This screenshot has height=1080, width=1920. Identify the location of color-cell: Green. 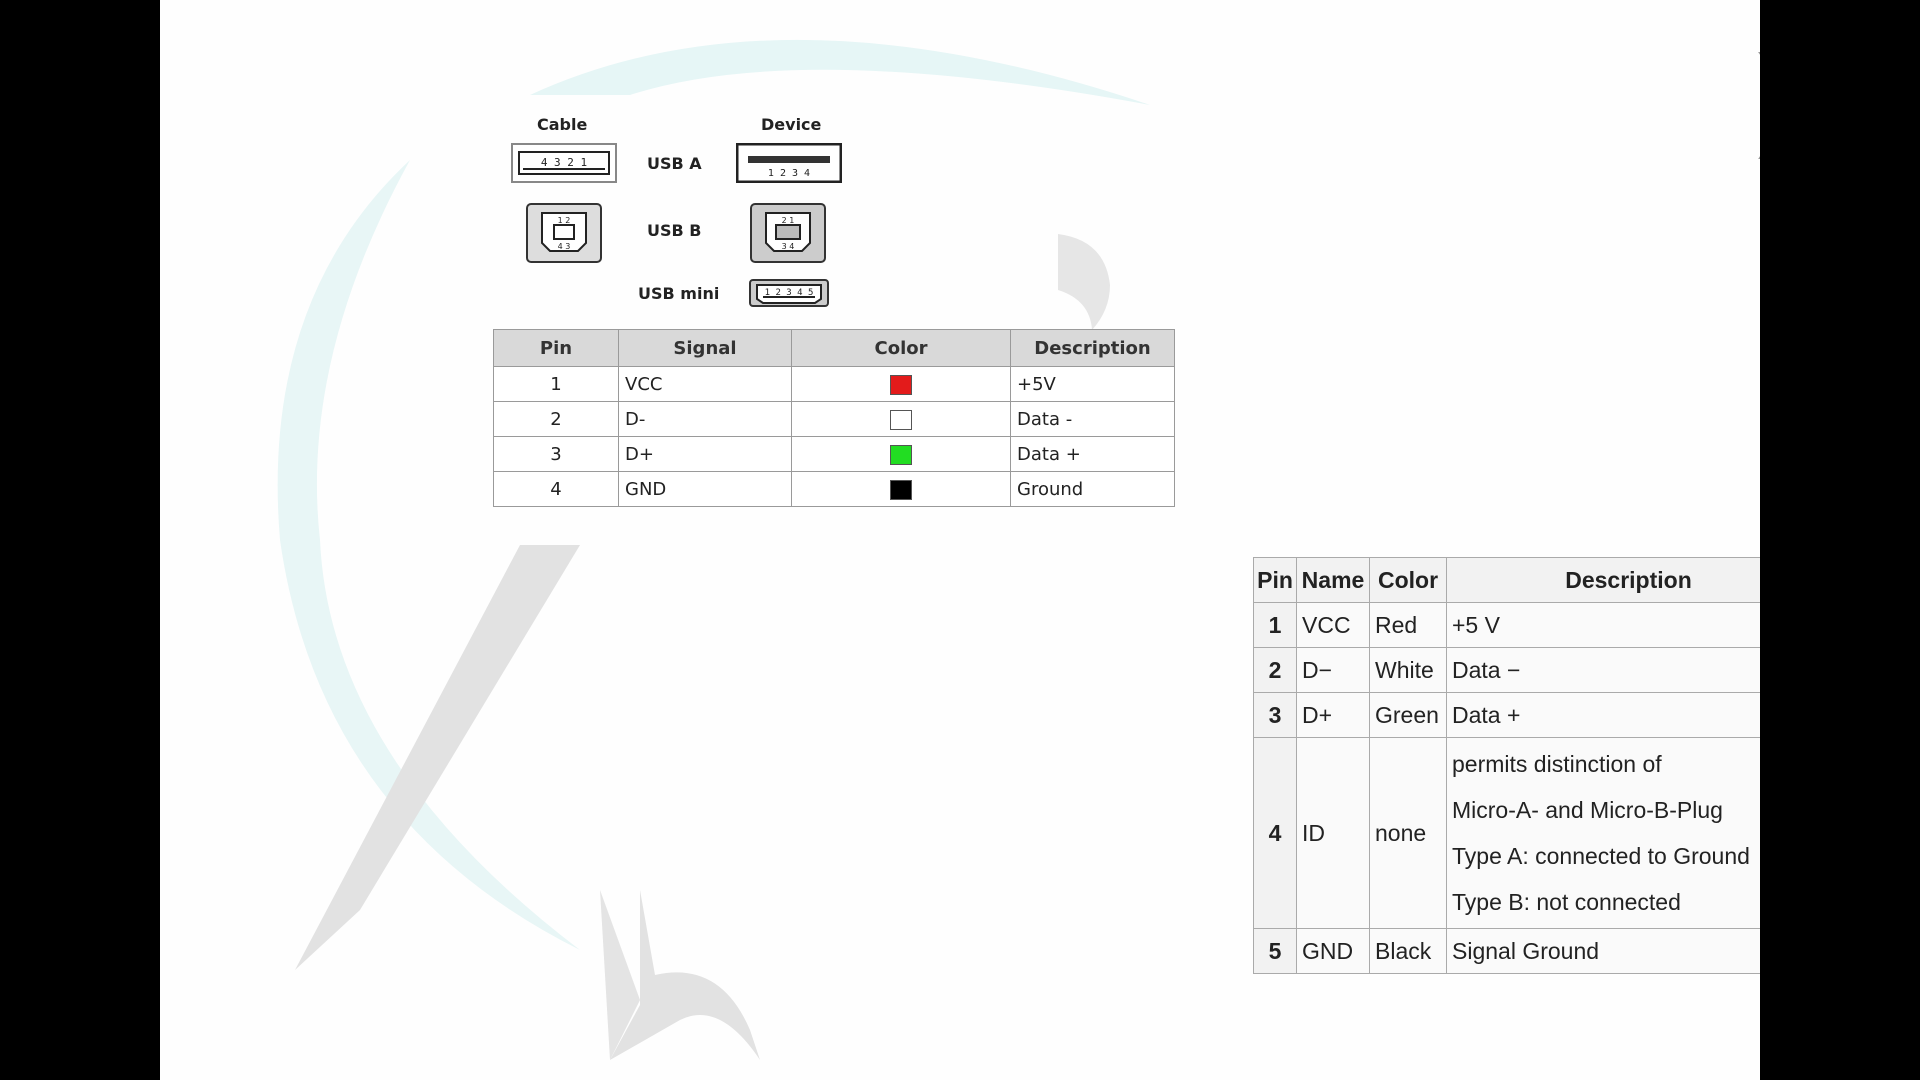
(1408, 715).